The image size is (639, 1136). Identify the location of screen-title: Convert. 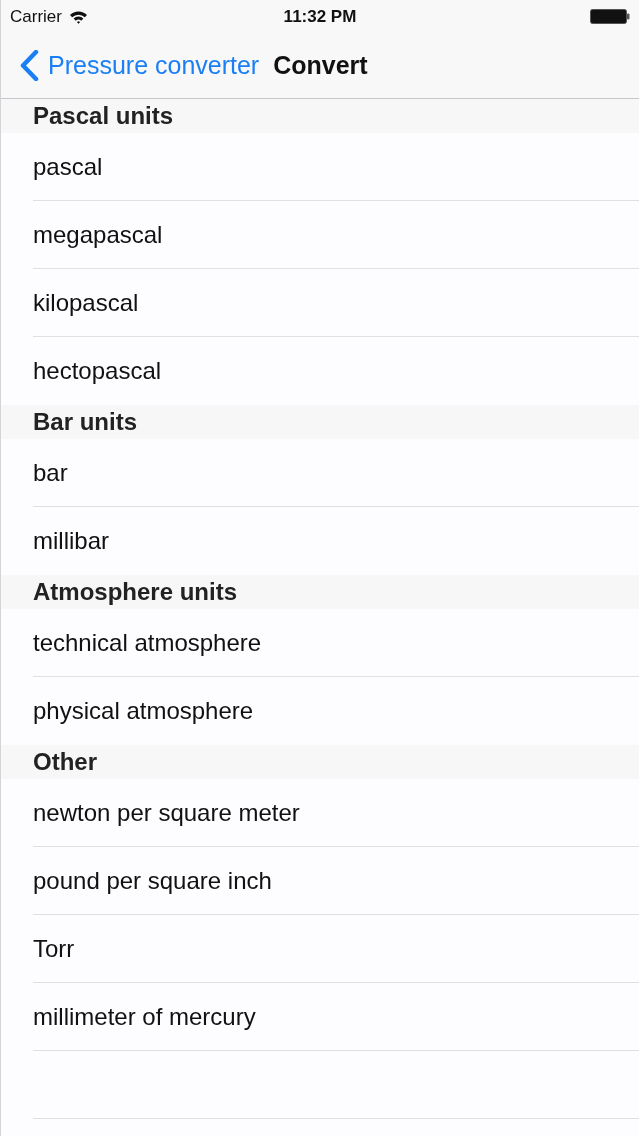
(320, 65).